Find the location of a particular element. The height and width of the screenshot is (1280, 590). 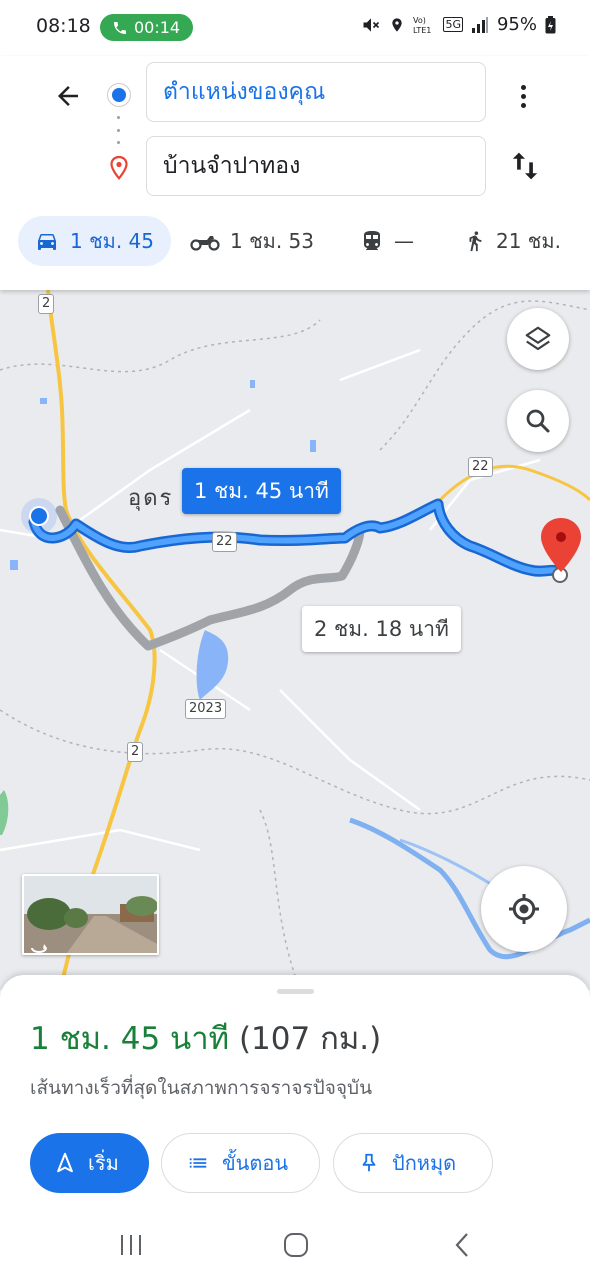

route-summary: 1 ชม. 45 นาที (107 กม.) is located at coordinates (205, 1038).